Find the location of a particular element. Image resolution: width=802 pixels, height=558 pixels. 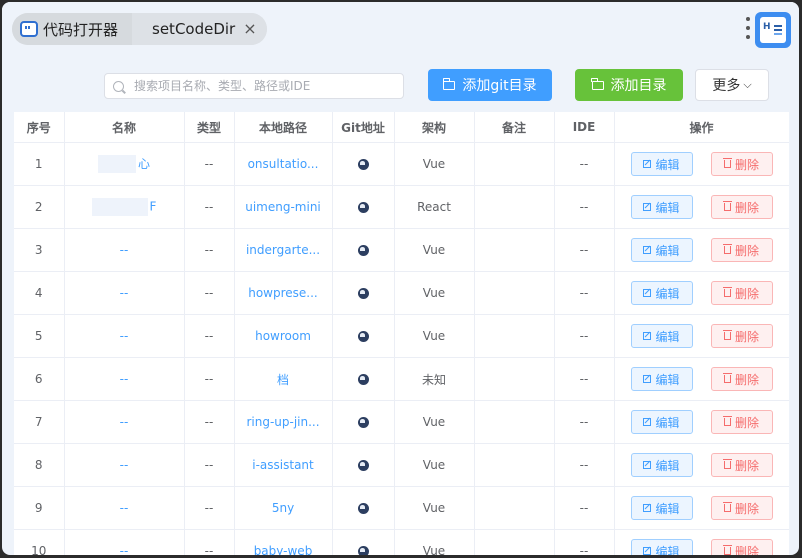

close-icon: × is located at coordinates (249, 29).